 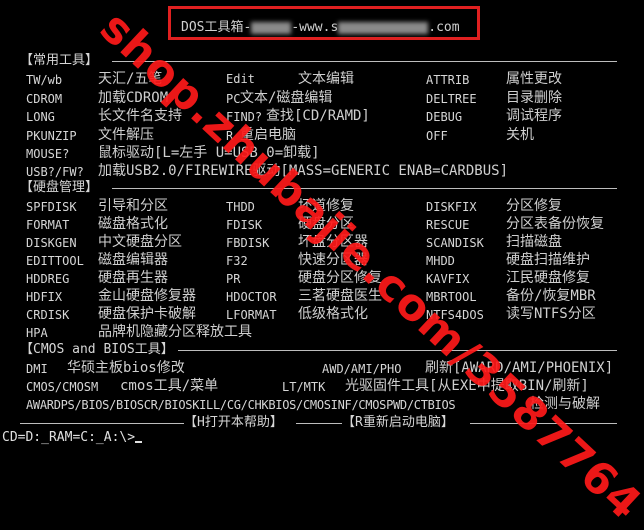 I want to click on command-description: 中文硬盘分区, so click(x=140, y=242).